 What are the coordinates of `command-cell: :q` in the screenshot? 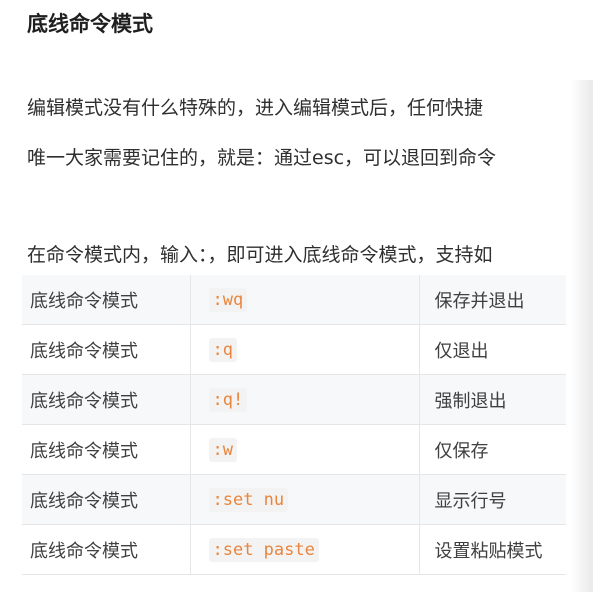 It's located at (305, 349).